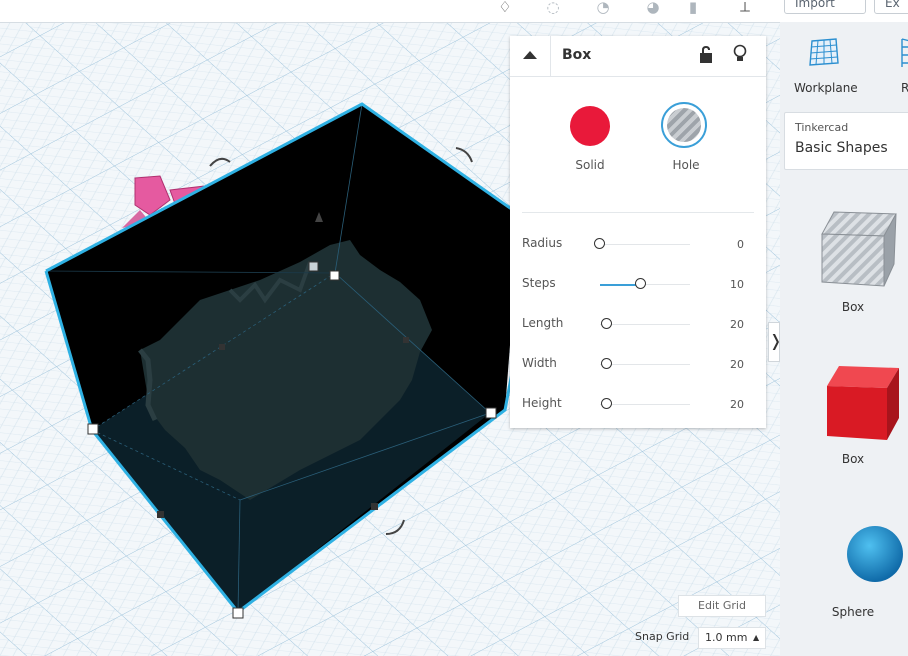 The image size is (908, 656). Describe the element at coordinates (727, 284) in the screenshot. I see `property-value: 10` at that location.